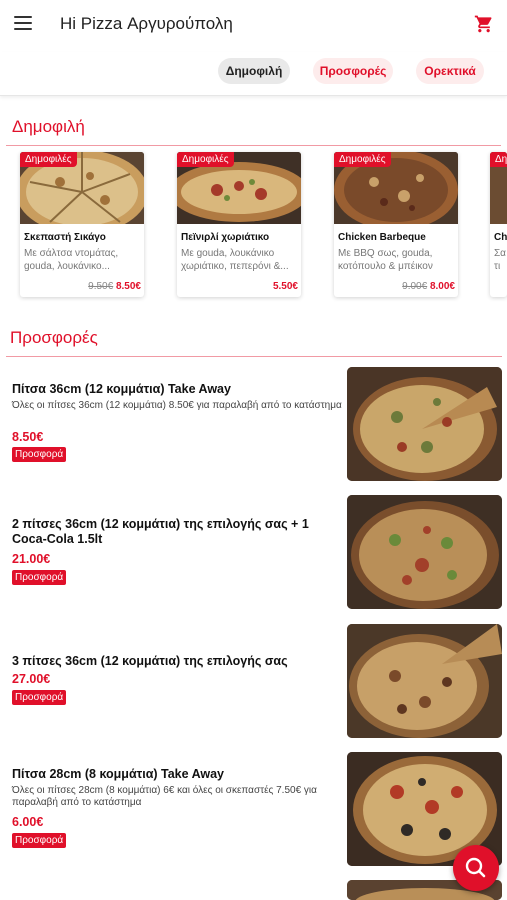  What do you see at coordinates (54, 337) in the screenshot?
I see `offers-section-title: Προσφορές` at bounding box center [54, 337].